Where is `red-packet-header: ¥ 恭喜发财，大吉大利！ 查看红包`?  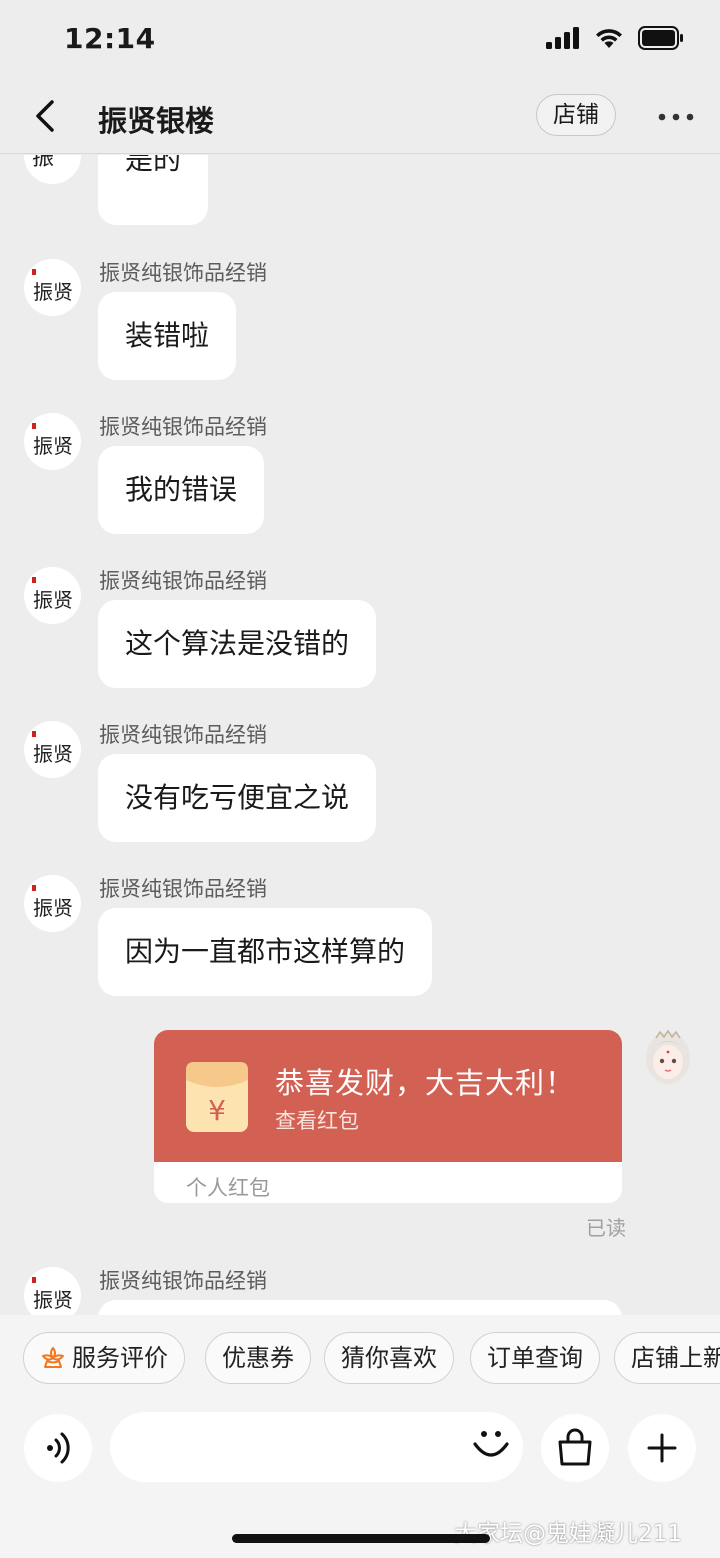 red-packet-header: ¥ 恭喜发财，大吉大利！ 查看红包 is located at coordinates (388, 1096).